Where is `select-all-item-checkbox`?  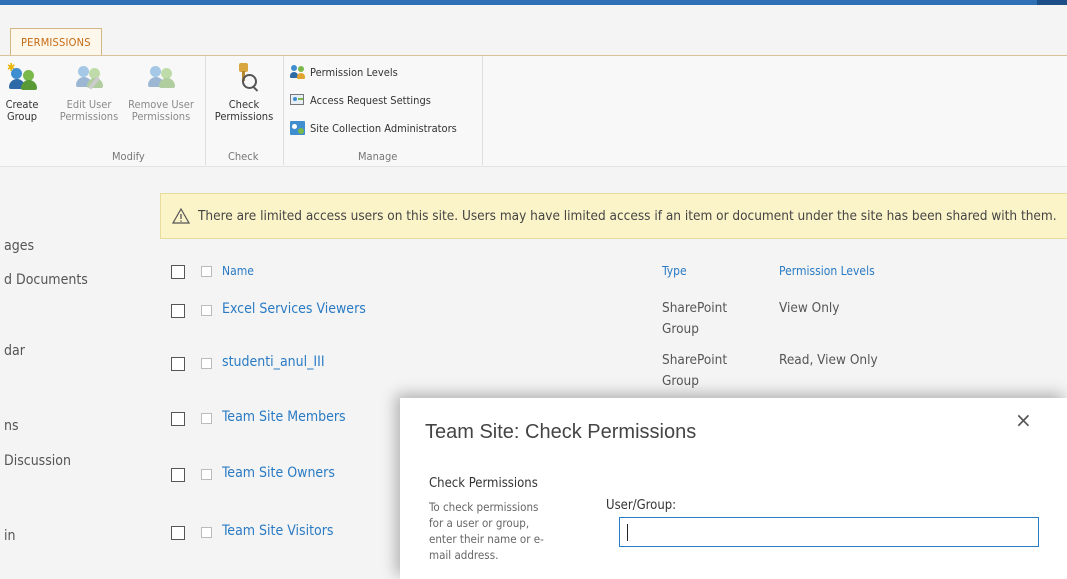 select-all-item-checkbox is located at coordinates (206, 271).